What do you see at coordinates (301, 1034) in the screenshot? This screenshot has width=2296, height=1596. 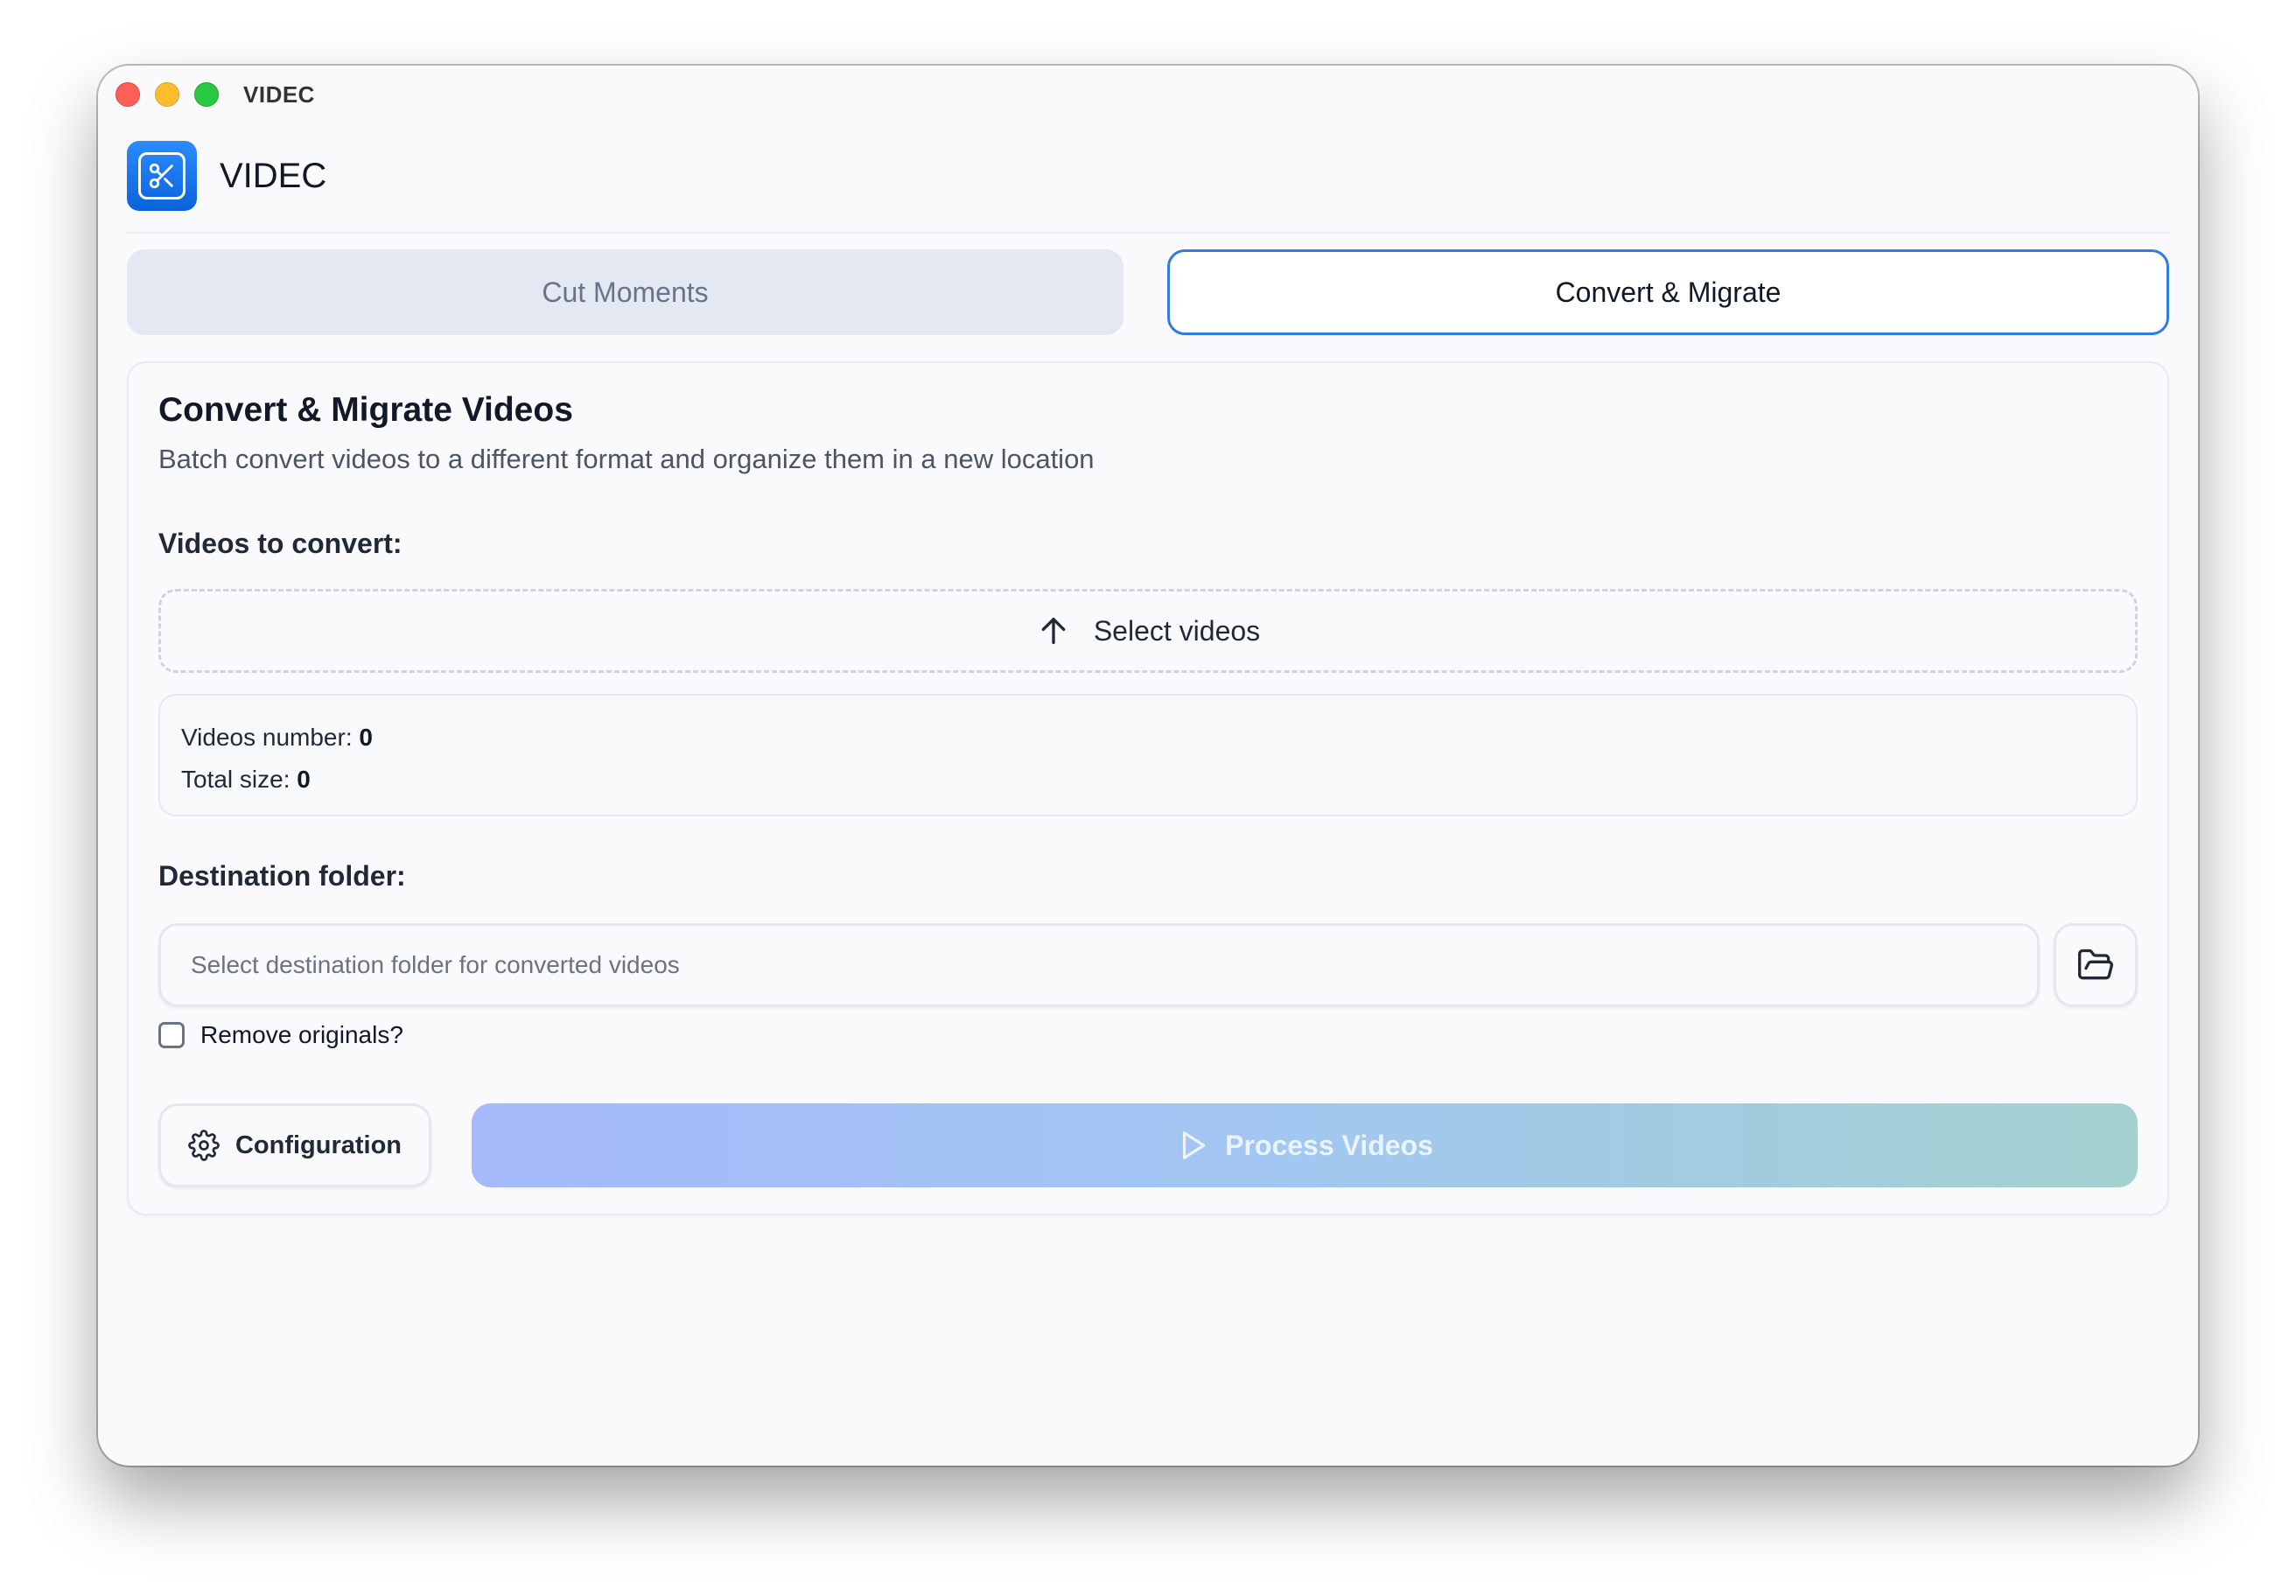 I see `remove-originals-label: Remove originals?` at bounding box center [301, 1034].